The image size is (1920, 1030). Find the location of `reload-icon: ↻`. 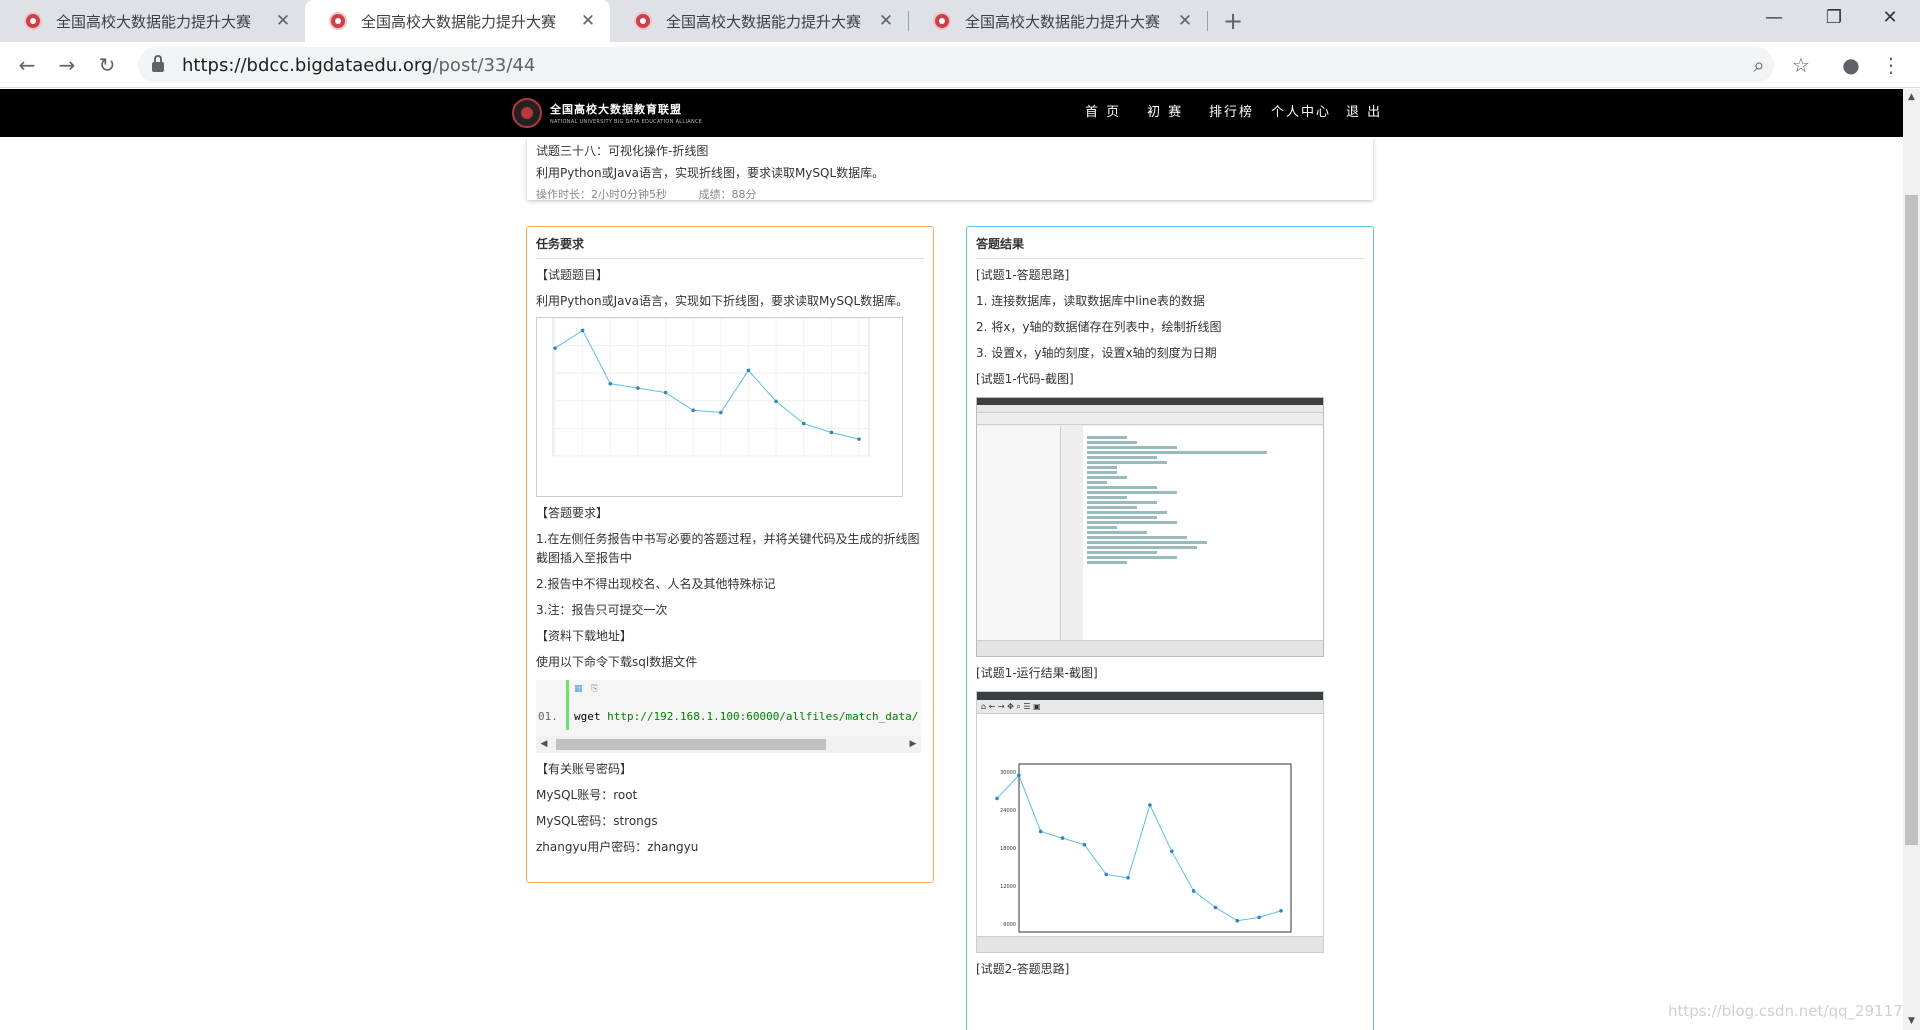

reload-icon: ↻ is located at coordinates (107, 65).